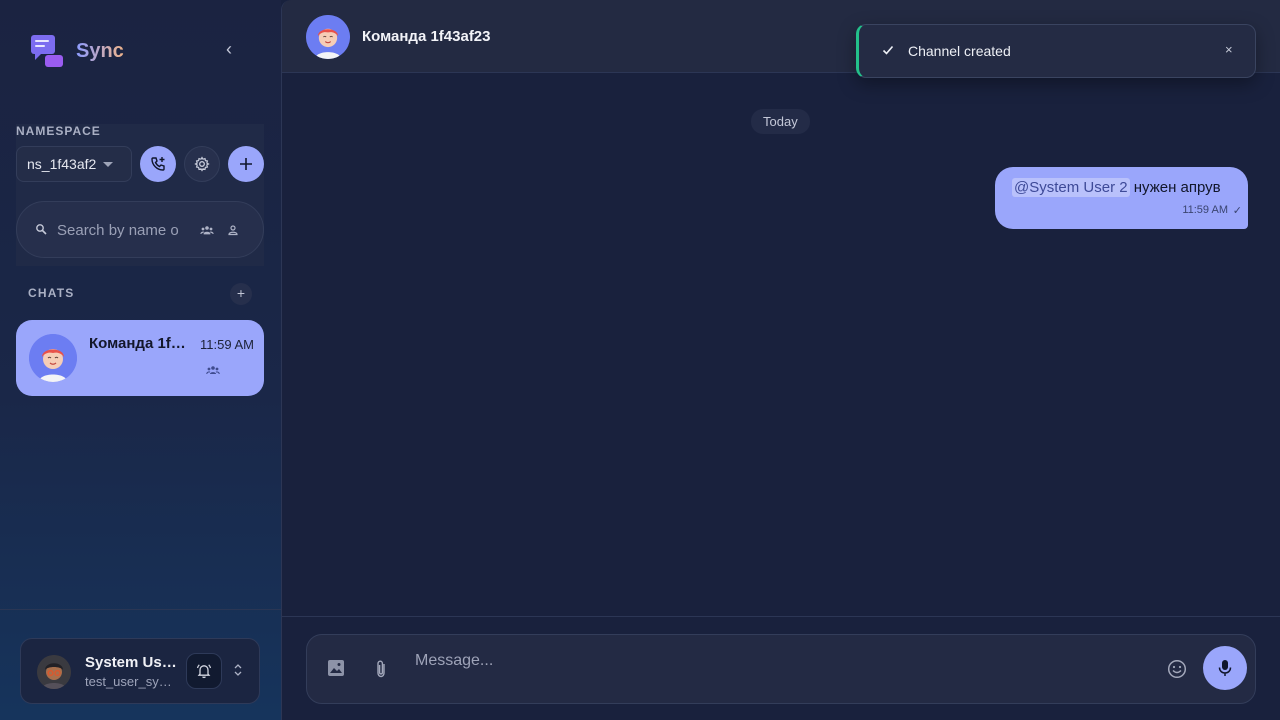 This screenshot has width=1280, height=720. I want to click on expand-user-menu-button, so click(238, 670).